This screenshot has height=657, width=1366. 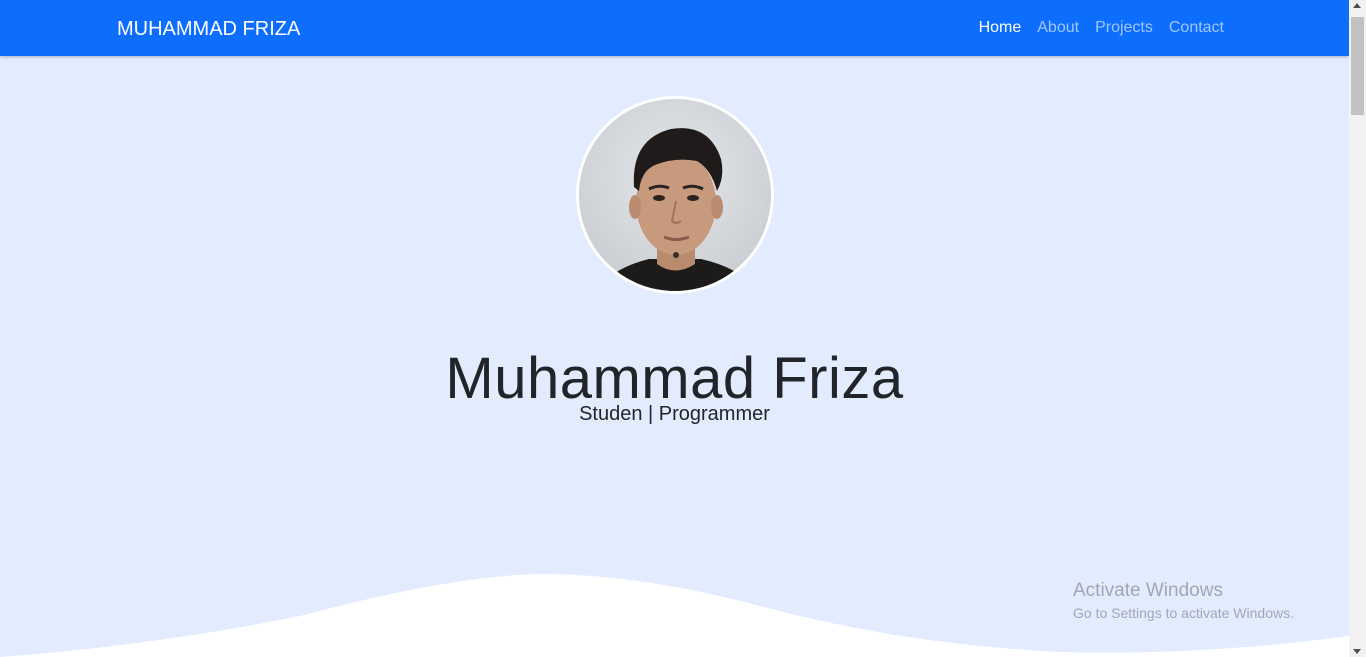 I want to click on nav-links: Home About Projects Contact, so click(x=1101, y=28).